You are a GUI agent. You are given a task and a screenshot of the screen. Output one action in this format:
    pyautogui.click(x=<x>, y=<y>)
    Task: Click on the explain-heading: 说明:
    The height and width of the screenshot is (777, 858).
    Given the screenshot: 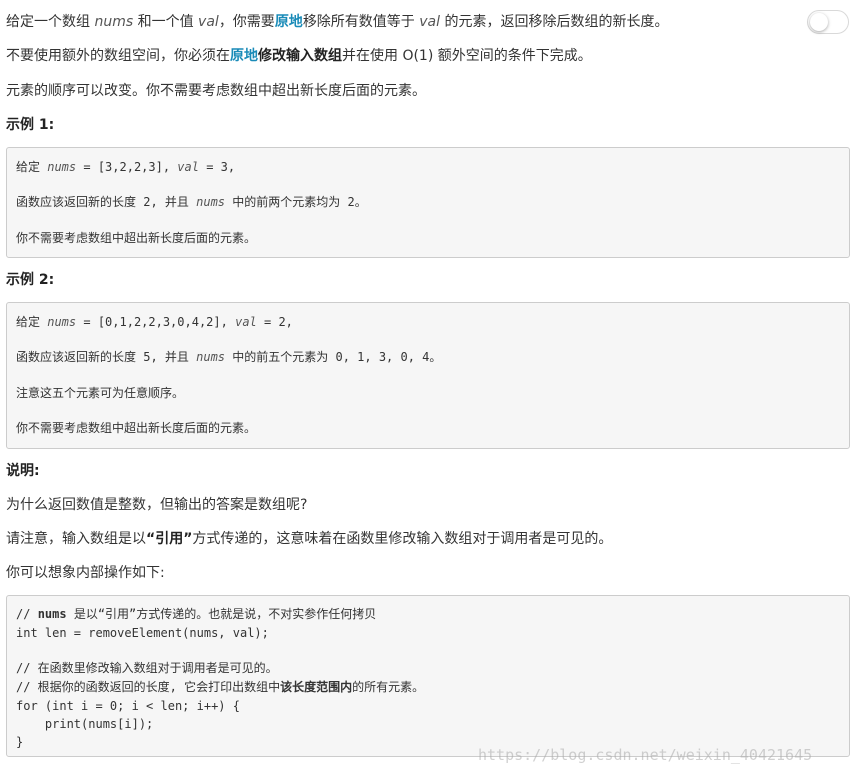 What is the action you would take?
    pyautogui.click(x=23, y=471)
    